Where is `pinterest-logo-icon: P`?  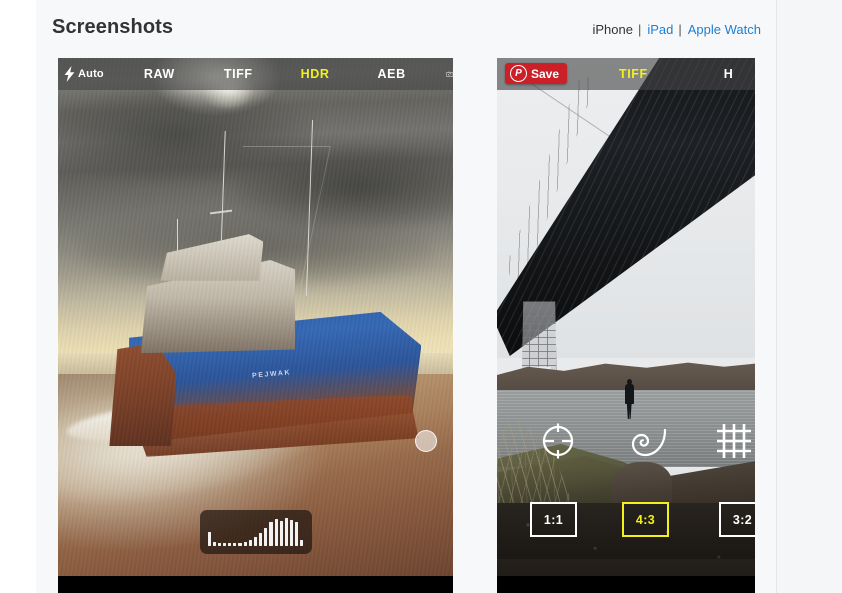 pinterest-logo-icon: P is located at coordinates (518, 73).